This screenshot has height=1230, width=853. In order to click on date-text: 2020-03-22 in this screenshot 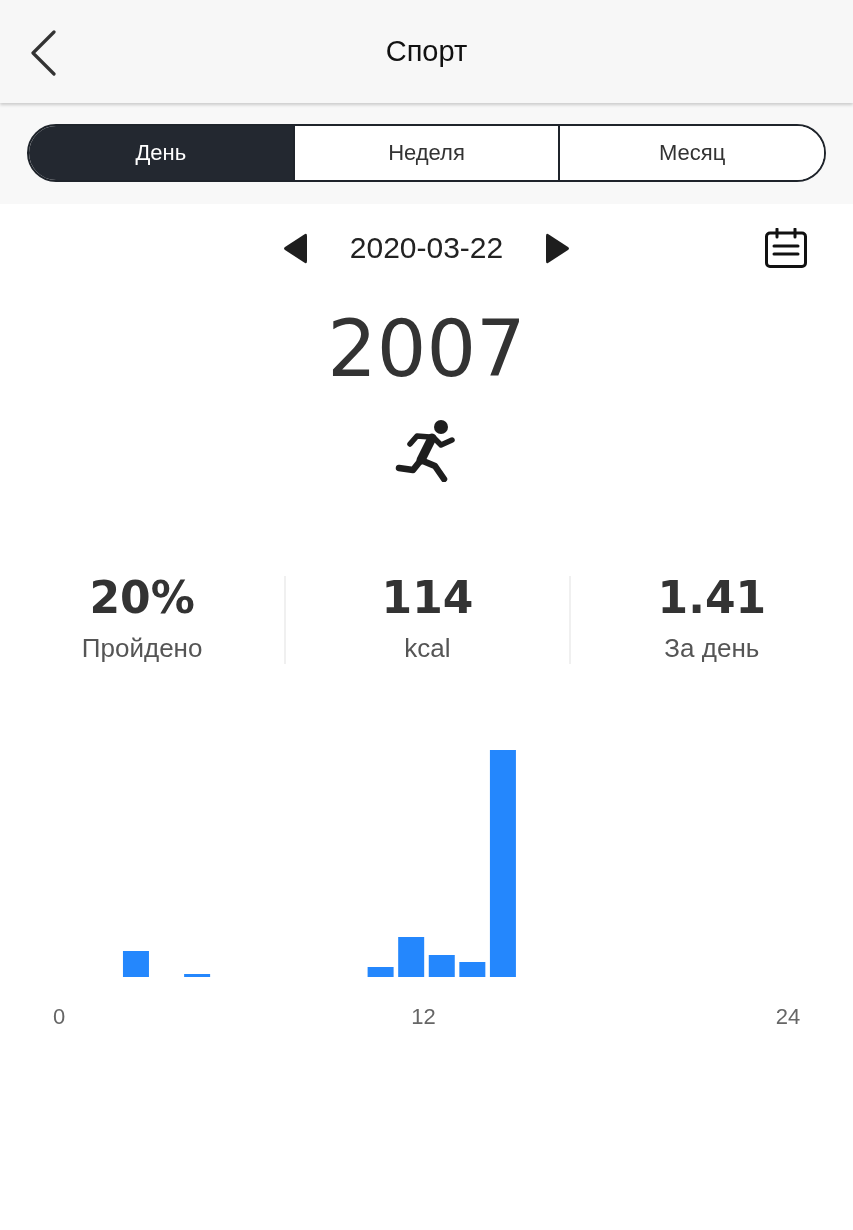, I will do `click(426, 248)`.